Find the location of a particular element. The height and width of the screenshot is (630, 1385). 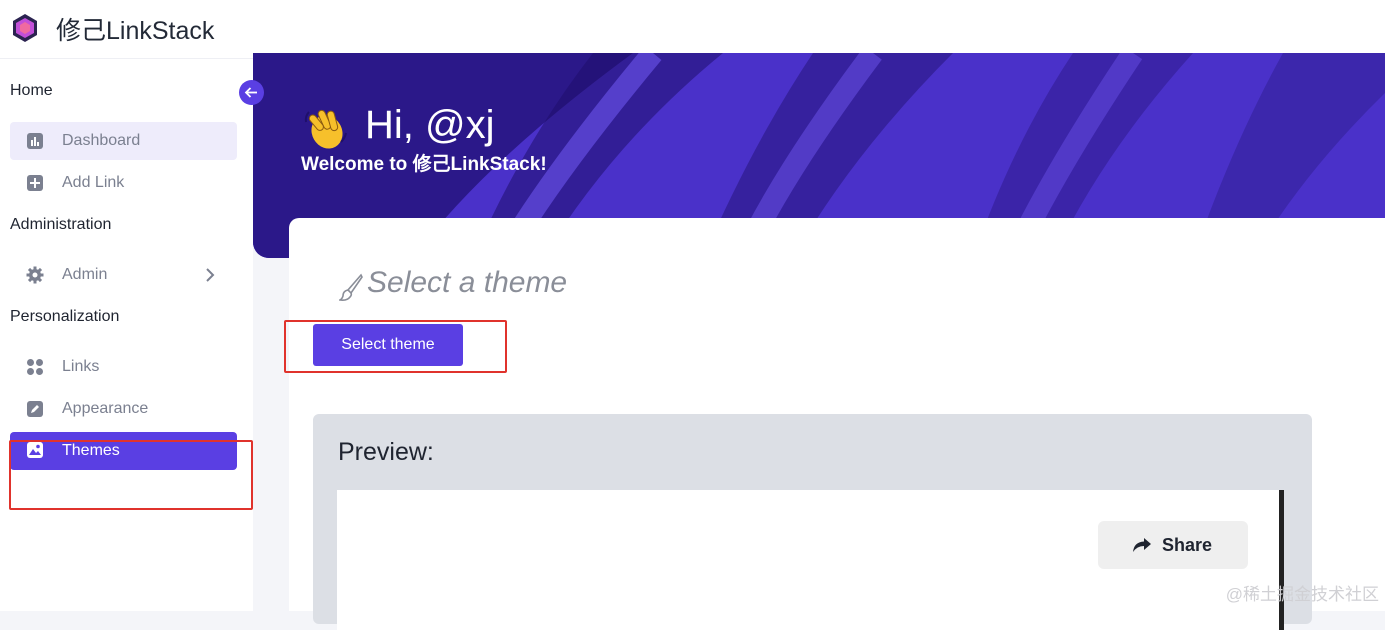

sidebar-item-dashboard: Dashboard is located at coordinates (123, 141).